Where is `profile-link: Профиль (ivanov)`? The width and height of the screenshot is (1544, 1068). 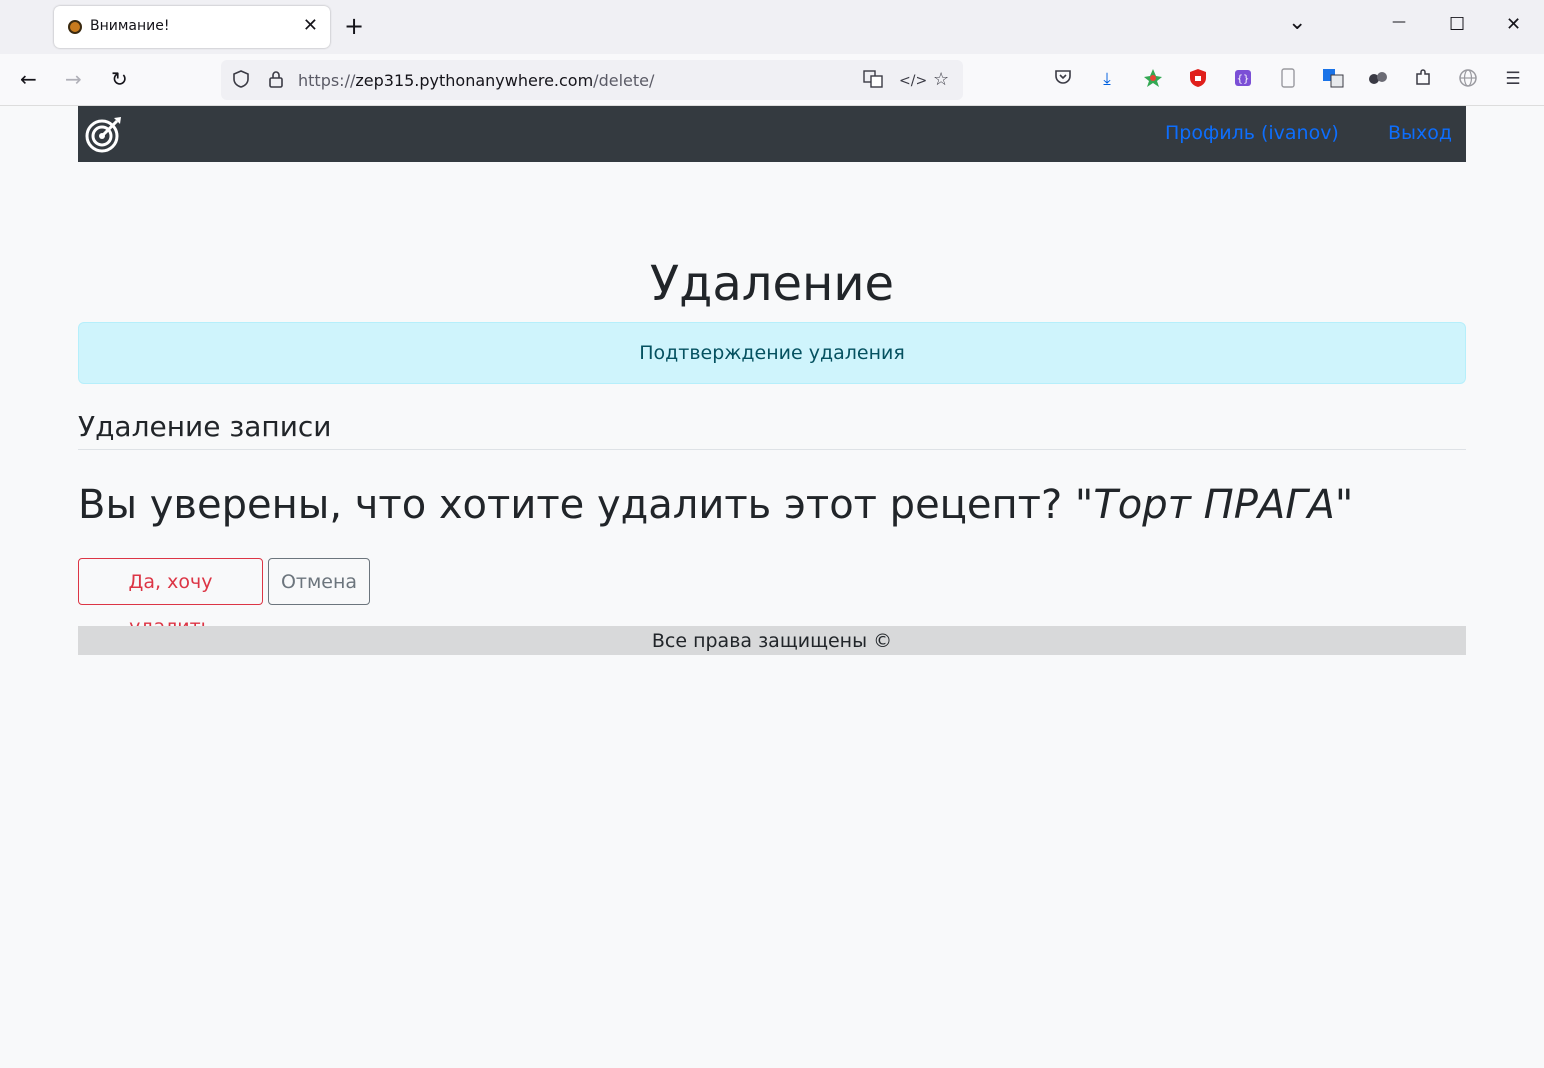 profile-link: Профиль (ivanov) is located at coordinates (1252, 133).